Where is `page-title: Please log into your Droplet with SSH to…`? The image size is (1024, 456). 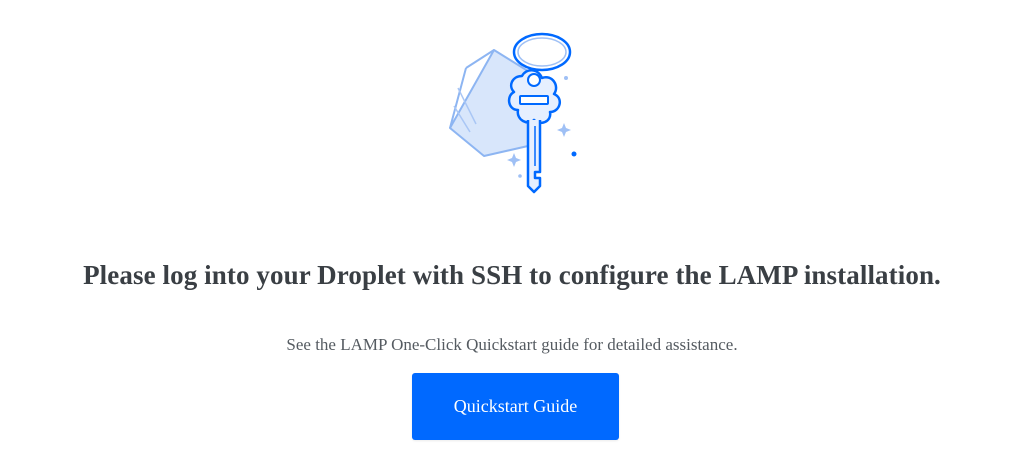
page-title: Please log into your Droplet with SSH to… is located at coordinates (512, 275).